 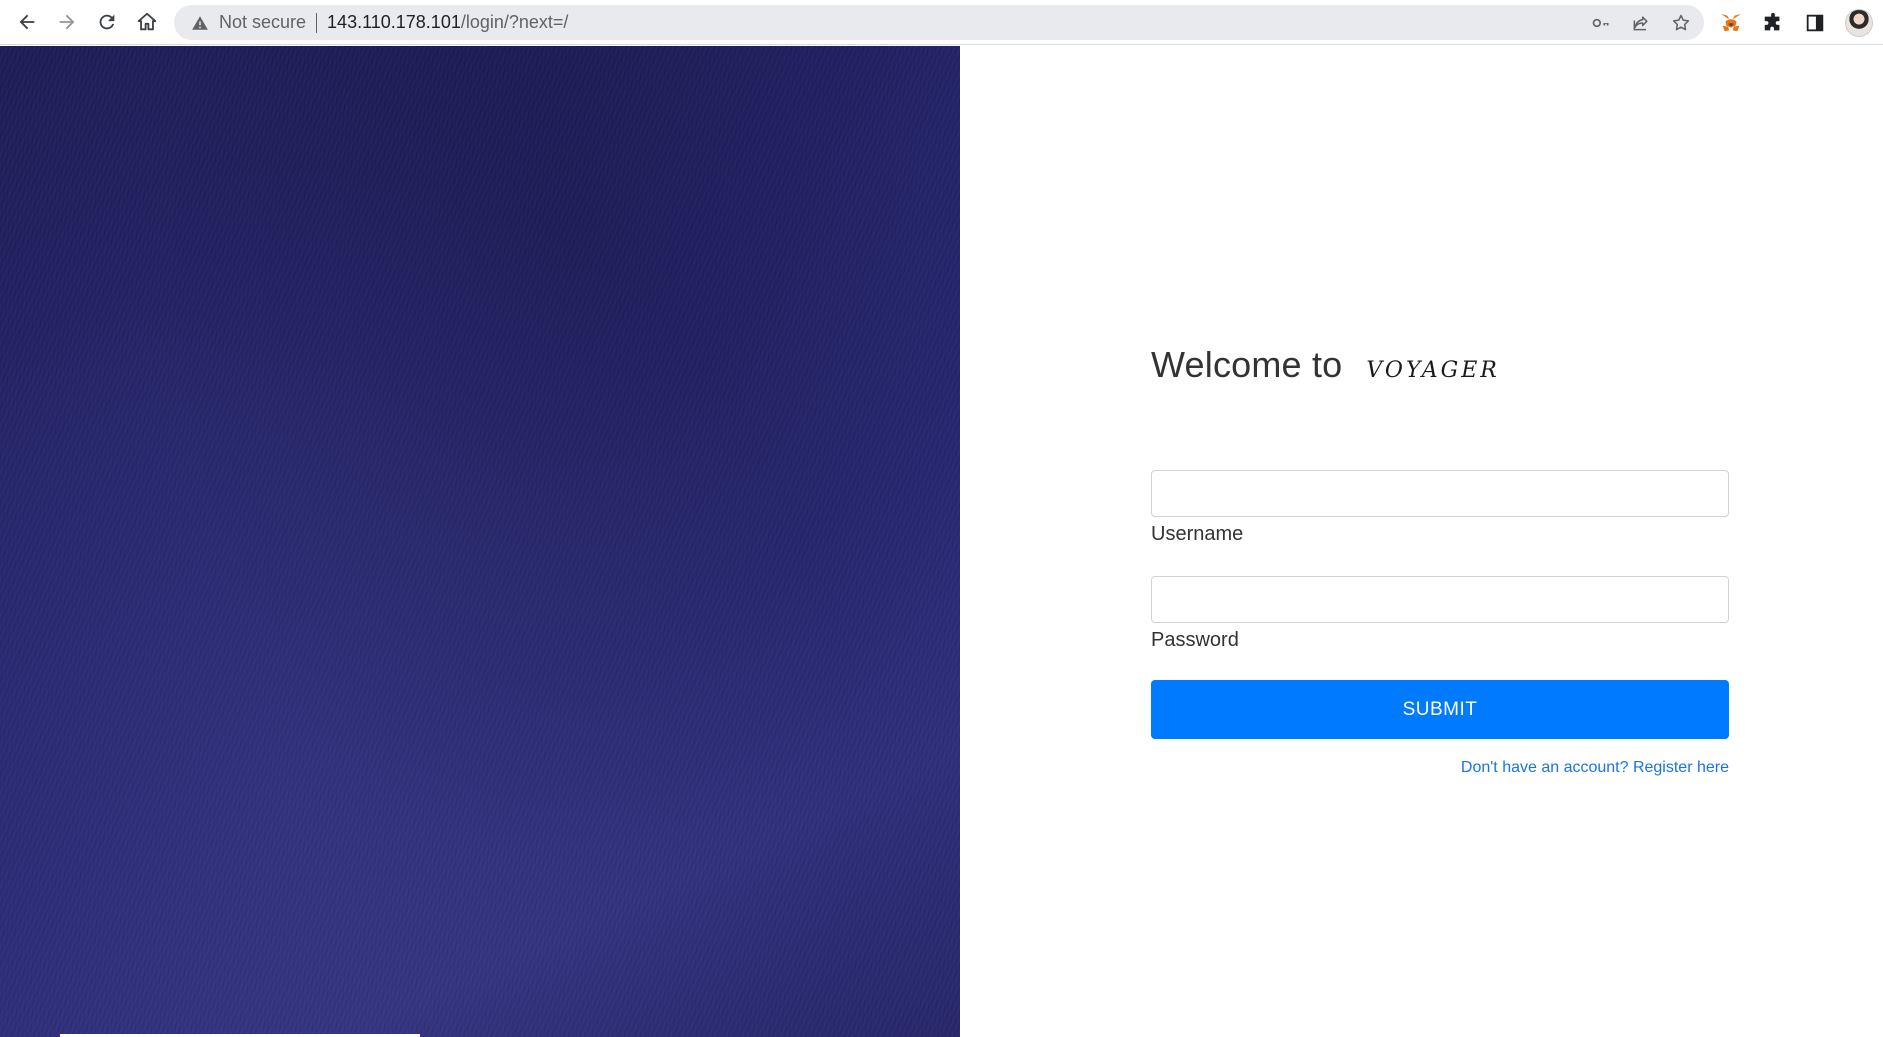 I want to click on address-divider, so click(x=317, y=22).